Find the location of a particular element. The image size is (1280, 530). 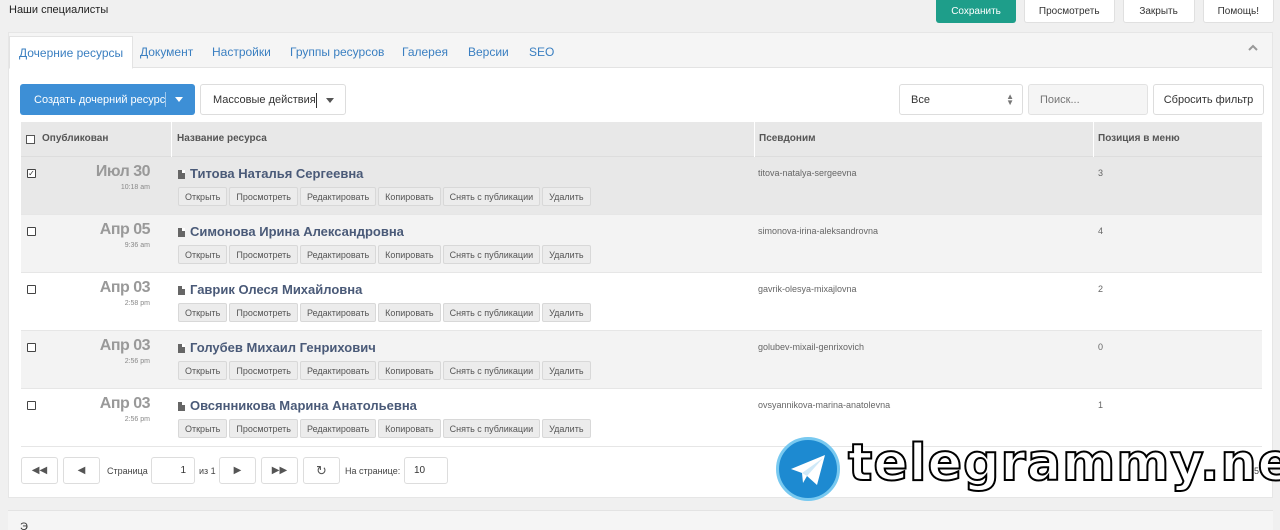

resource-alias: titova-natalya-sergeevna is located at coordinates (807, 173).